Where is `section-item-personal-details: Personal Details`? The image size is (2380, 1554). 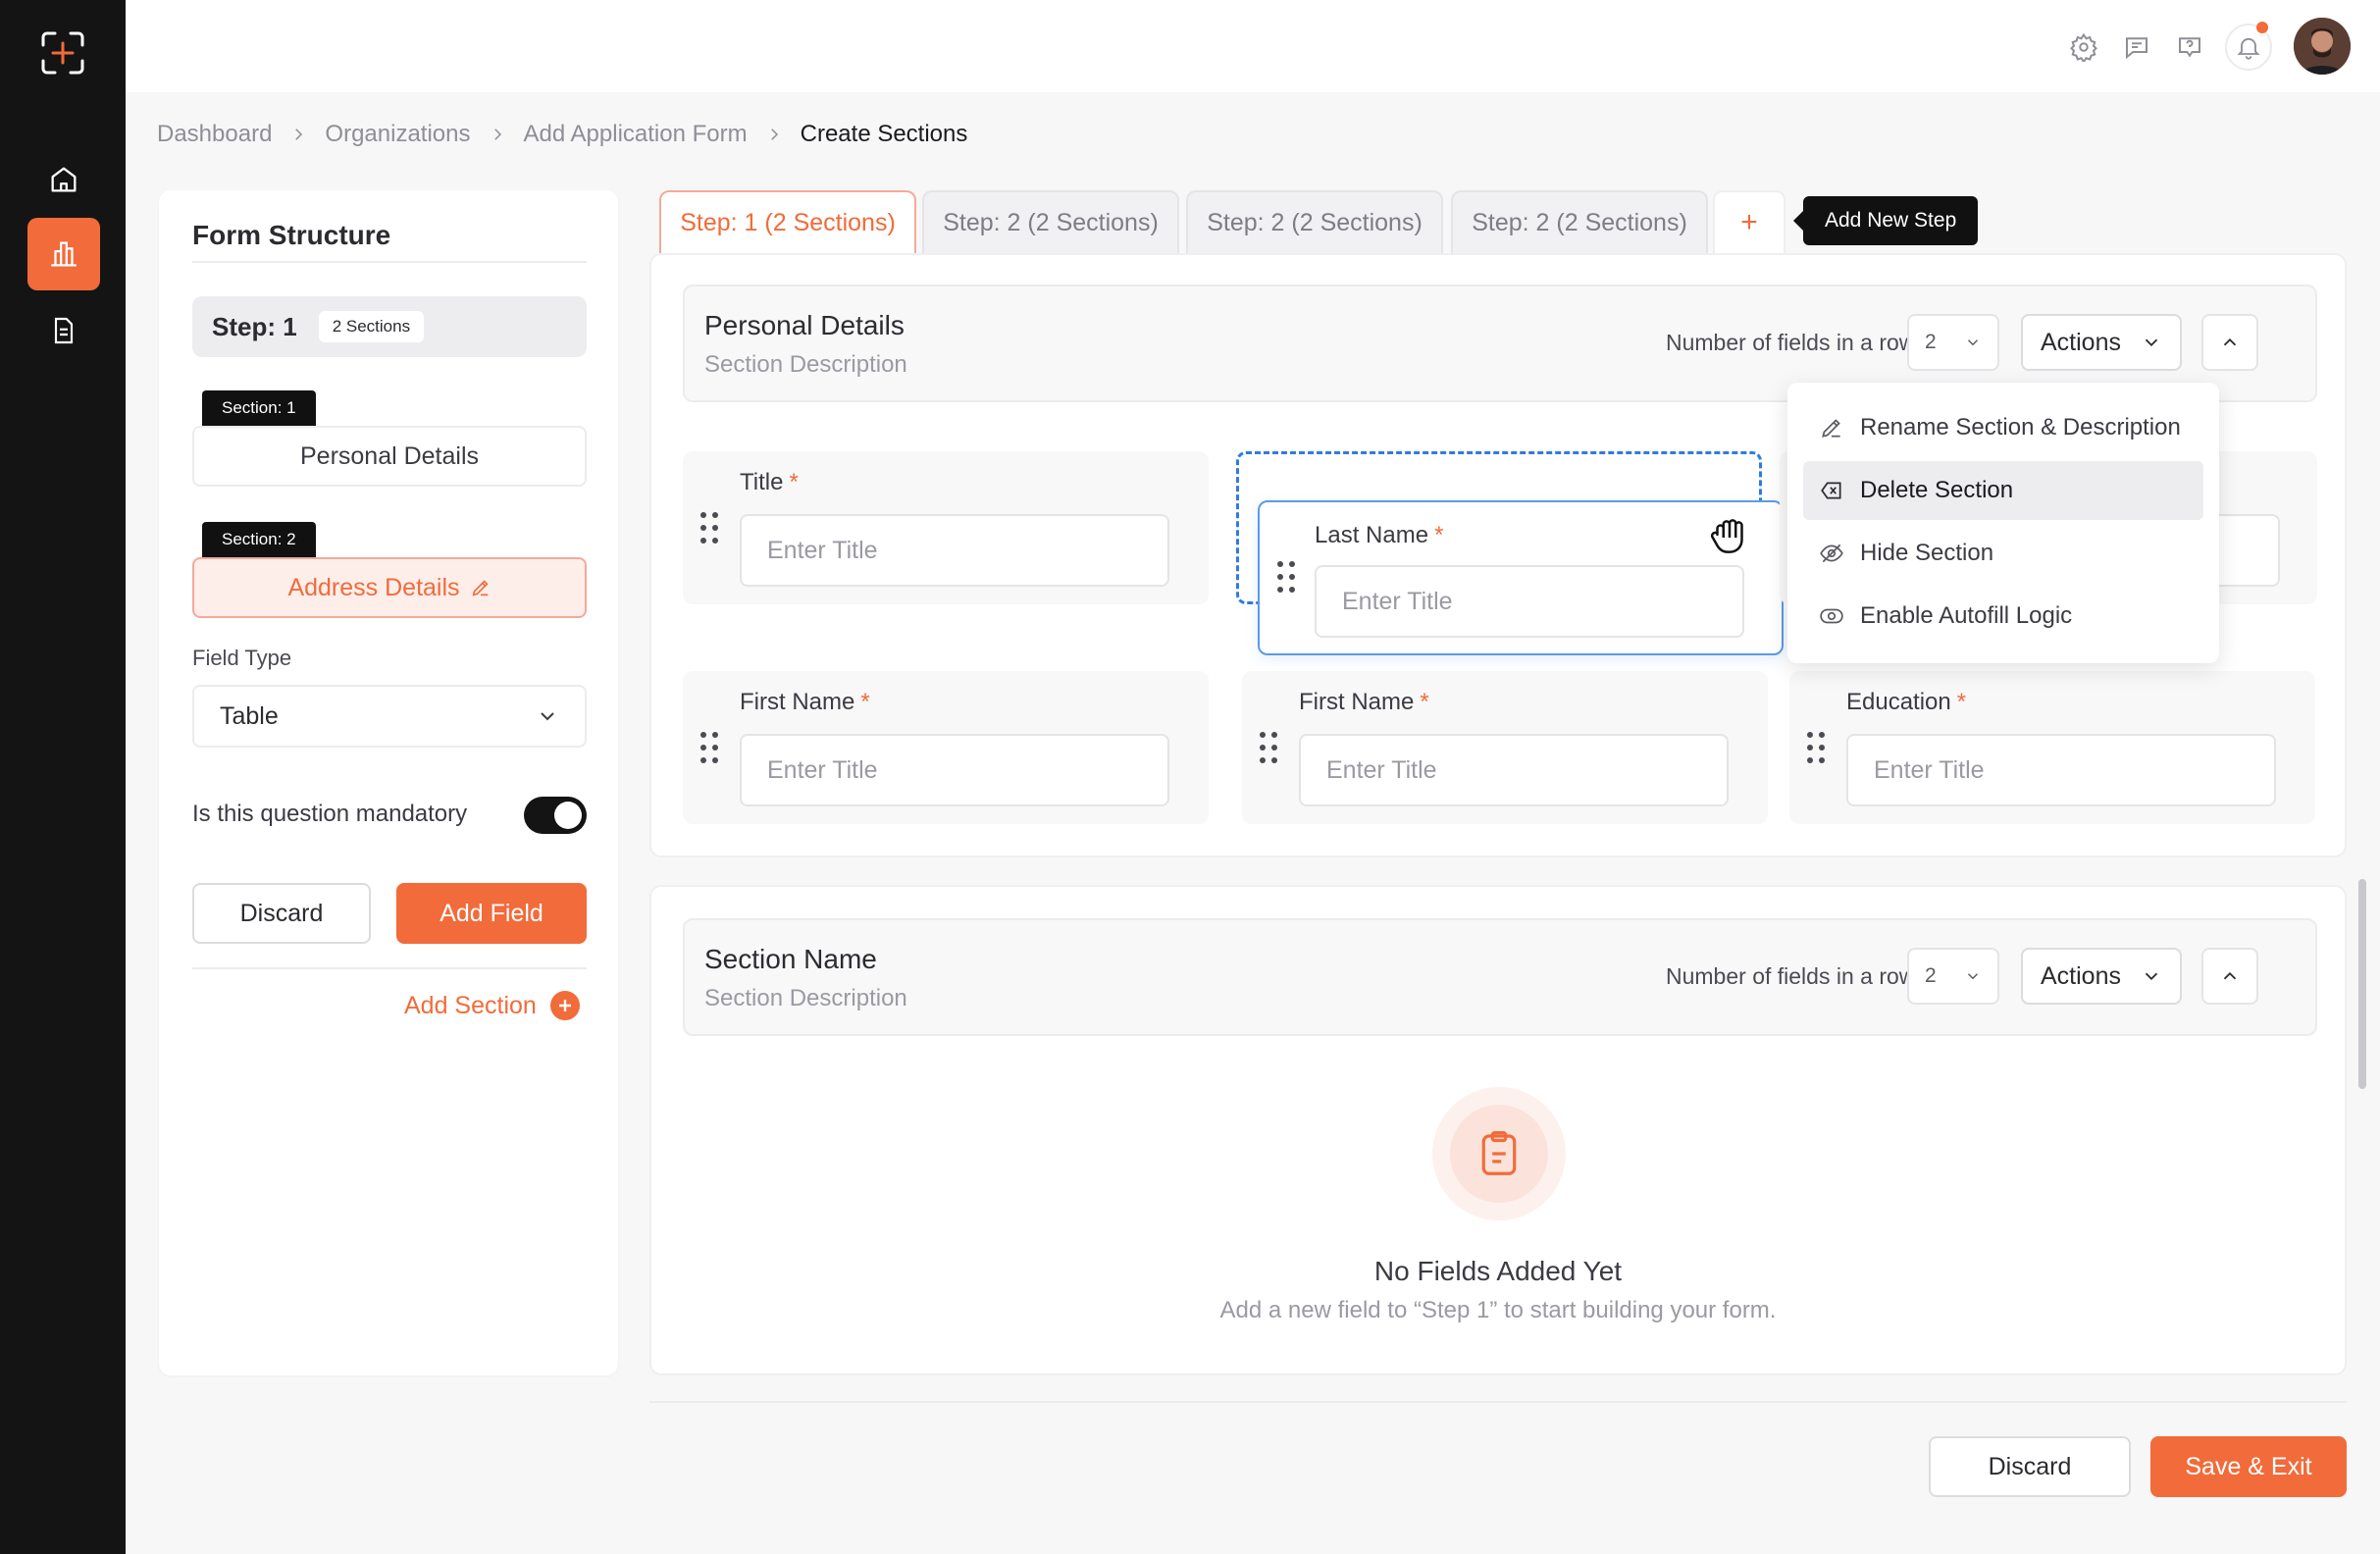 section-item-personal-details: Personal Details is located at coordinates (389, 456).